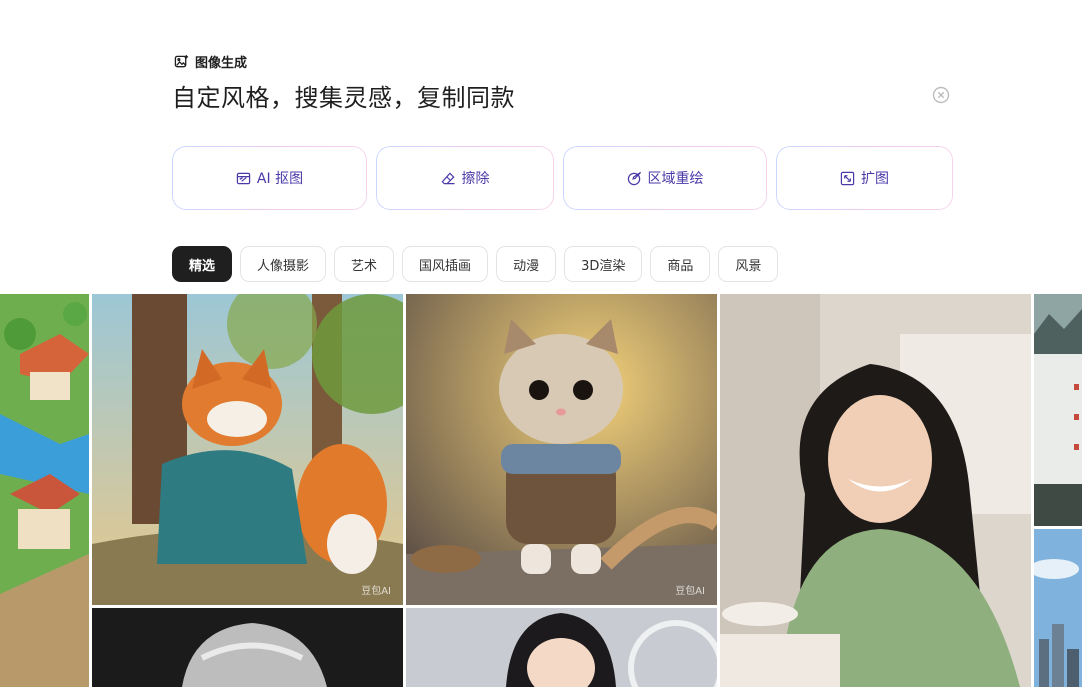  Describe the element at coordinates (280, 179) in the screenshot. I see `ai-cutout-label: AI 抠图` at that location.